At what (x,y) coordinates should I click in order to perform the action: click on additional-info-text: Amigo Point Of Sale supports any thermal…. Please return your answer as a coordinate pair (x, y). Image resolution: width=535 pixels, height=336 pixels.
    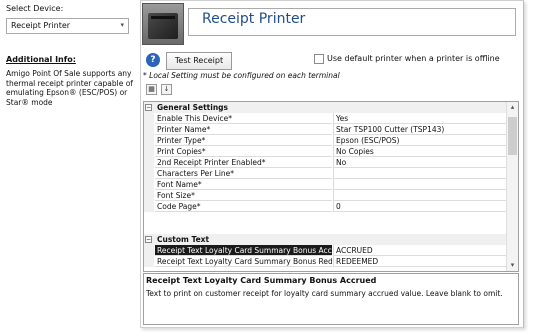
    Looking at the image, I should click on (69, 88).